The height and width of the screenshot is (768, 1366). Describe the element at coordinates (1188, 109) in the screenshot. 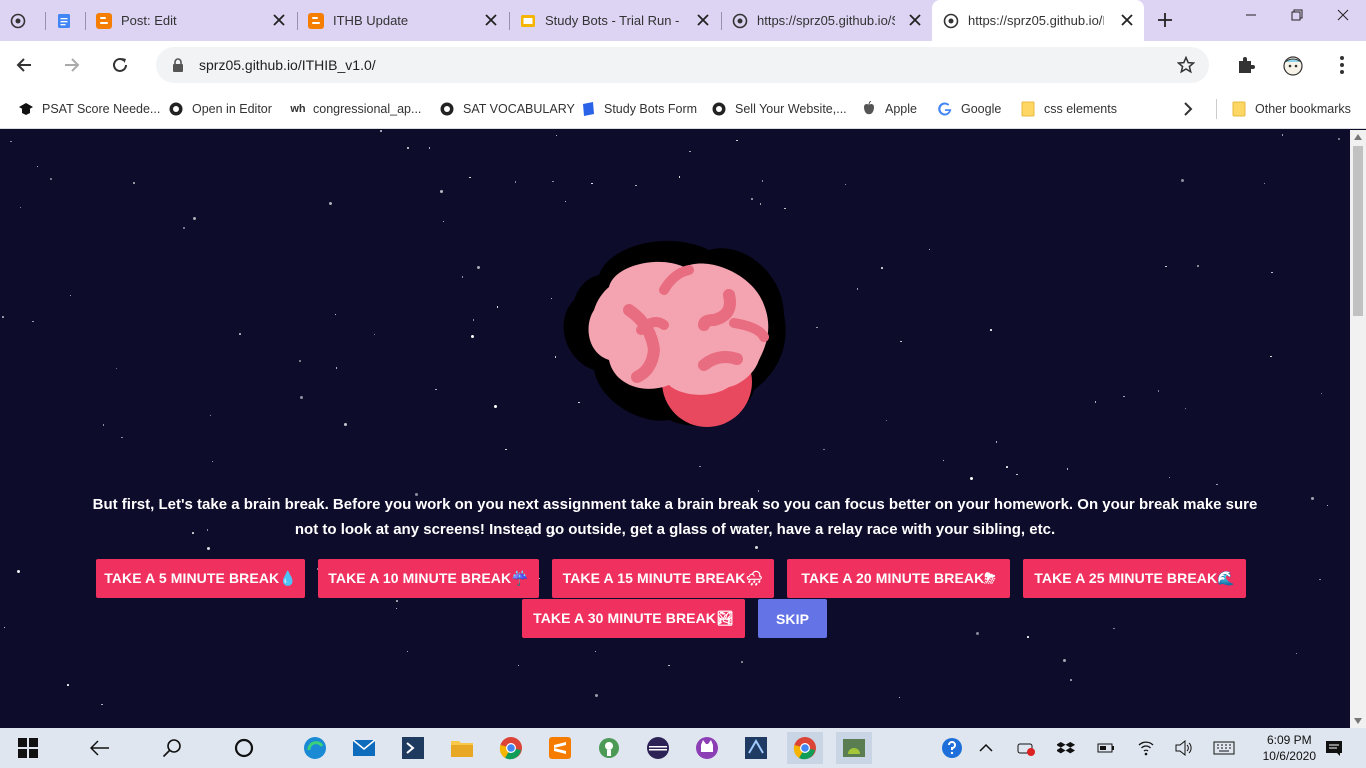

I see `chevron-right-icon` at that location.